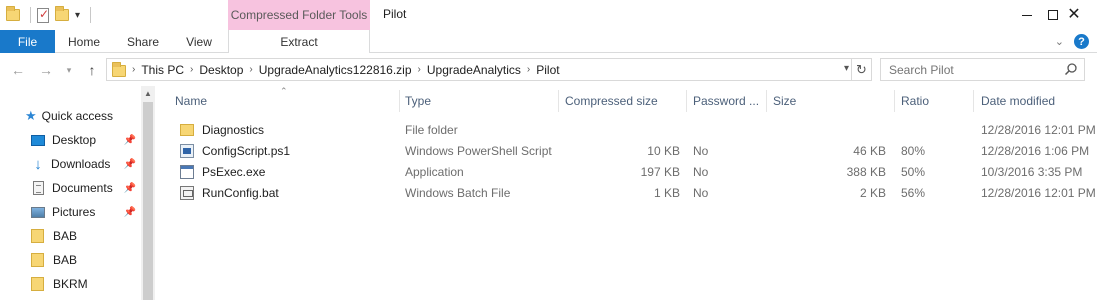 Image resolution: width=1097 pixels, height=300 pixels. What do you see at coordinates (913, 150) in the screenshot?
I see `ratio-cell: 80%` at bounding box center [913, 150].